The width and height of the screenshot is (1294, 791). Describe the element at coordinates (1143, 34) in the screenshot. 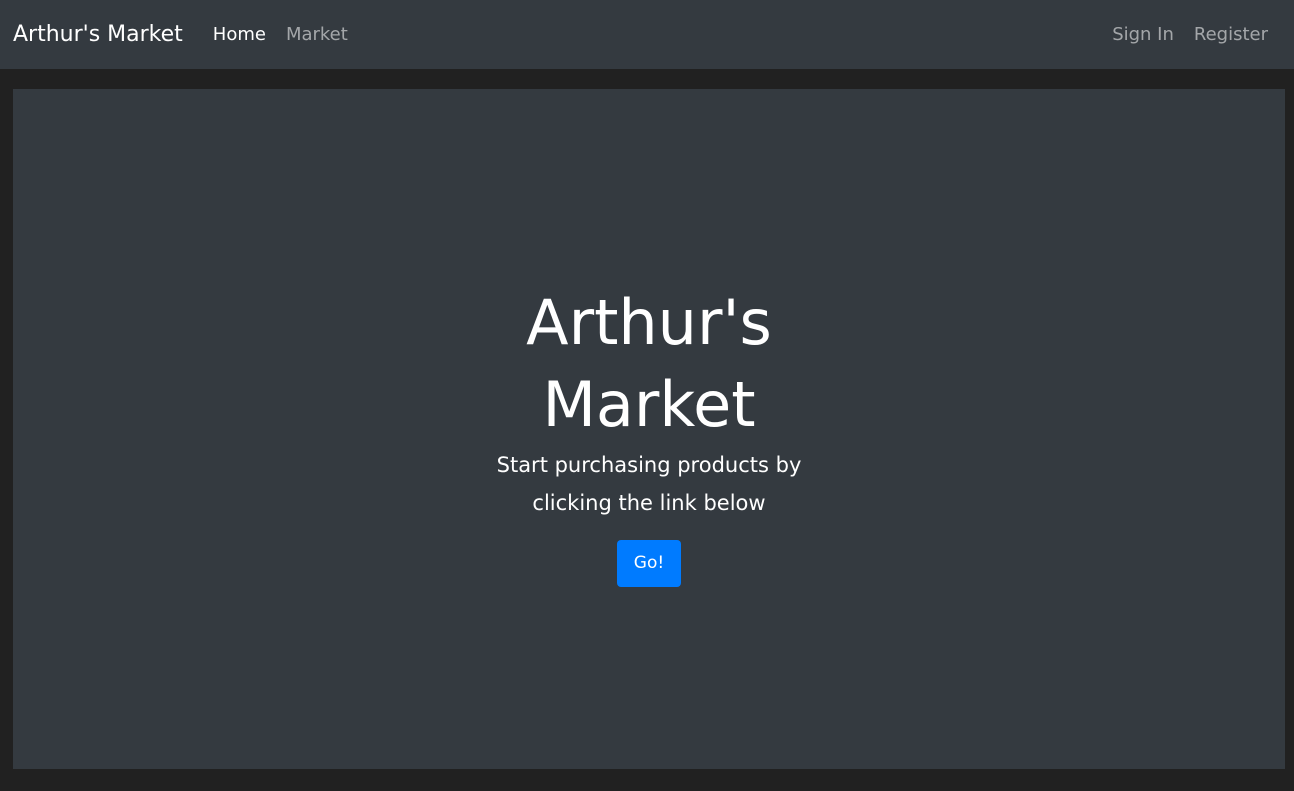

I see `nav-sign-in-link: Sign In` at that location.